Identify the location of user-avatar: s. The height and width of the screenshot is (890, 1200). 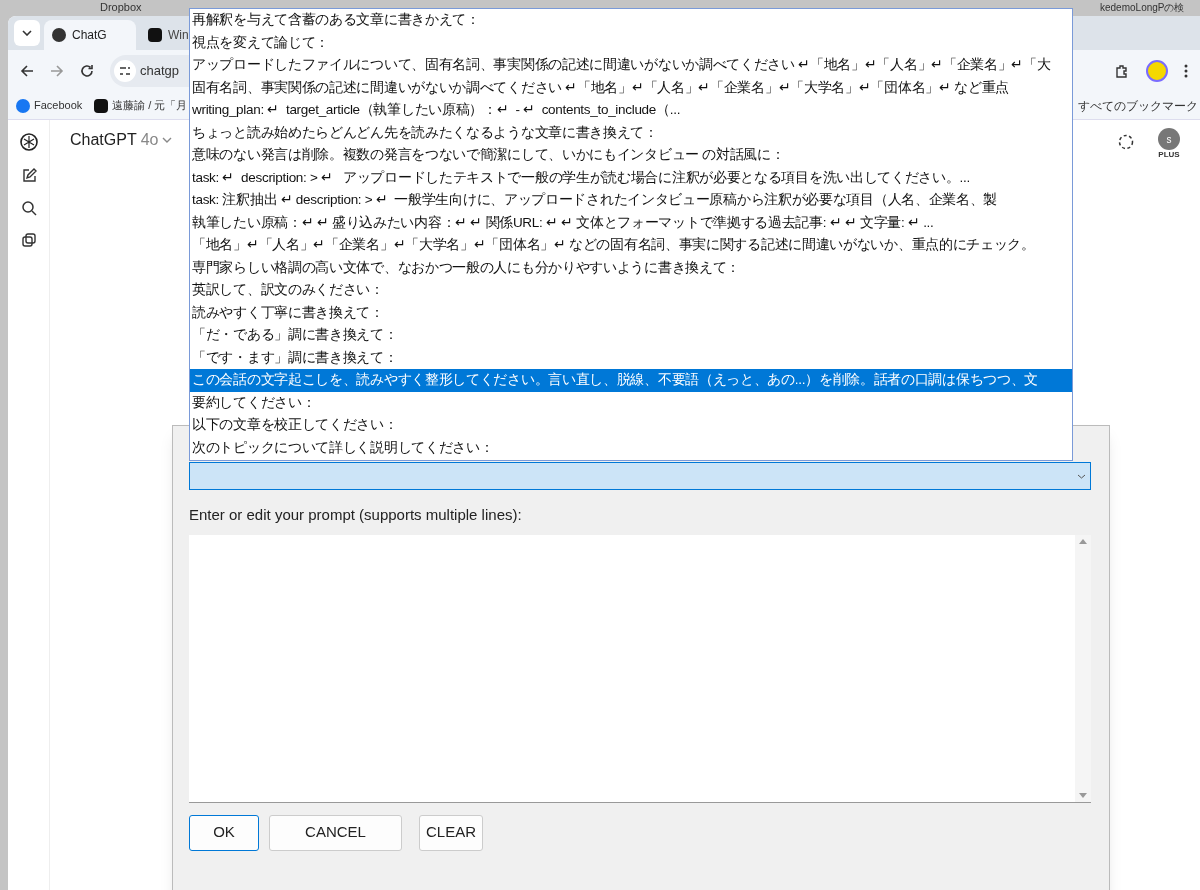
(1169, 139).